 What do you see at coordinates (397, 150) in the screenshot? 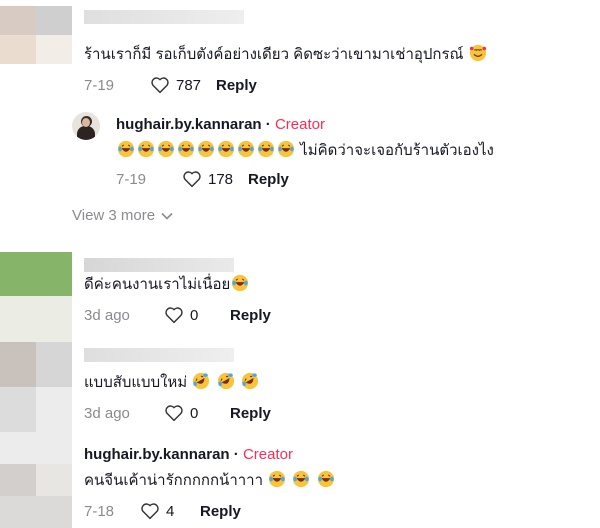
I see `comment-text-label: ไม่คิดว่าจะเจอกับร้านตัวเองไง` at bounding box center [397, 150].